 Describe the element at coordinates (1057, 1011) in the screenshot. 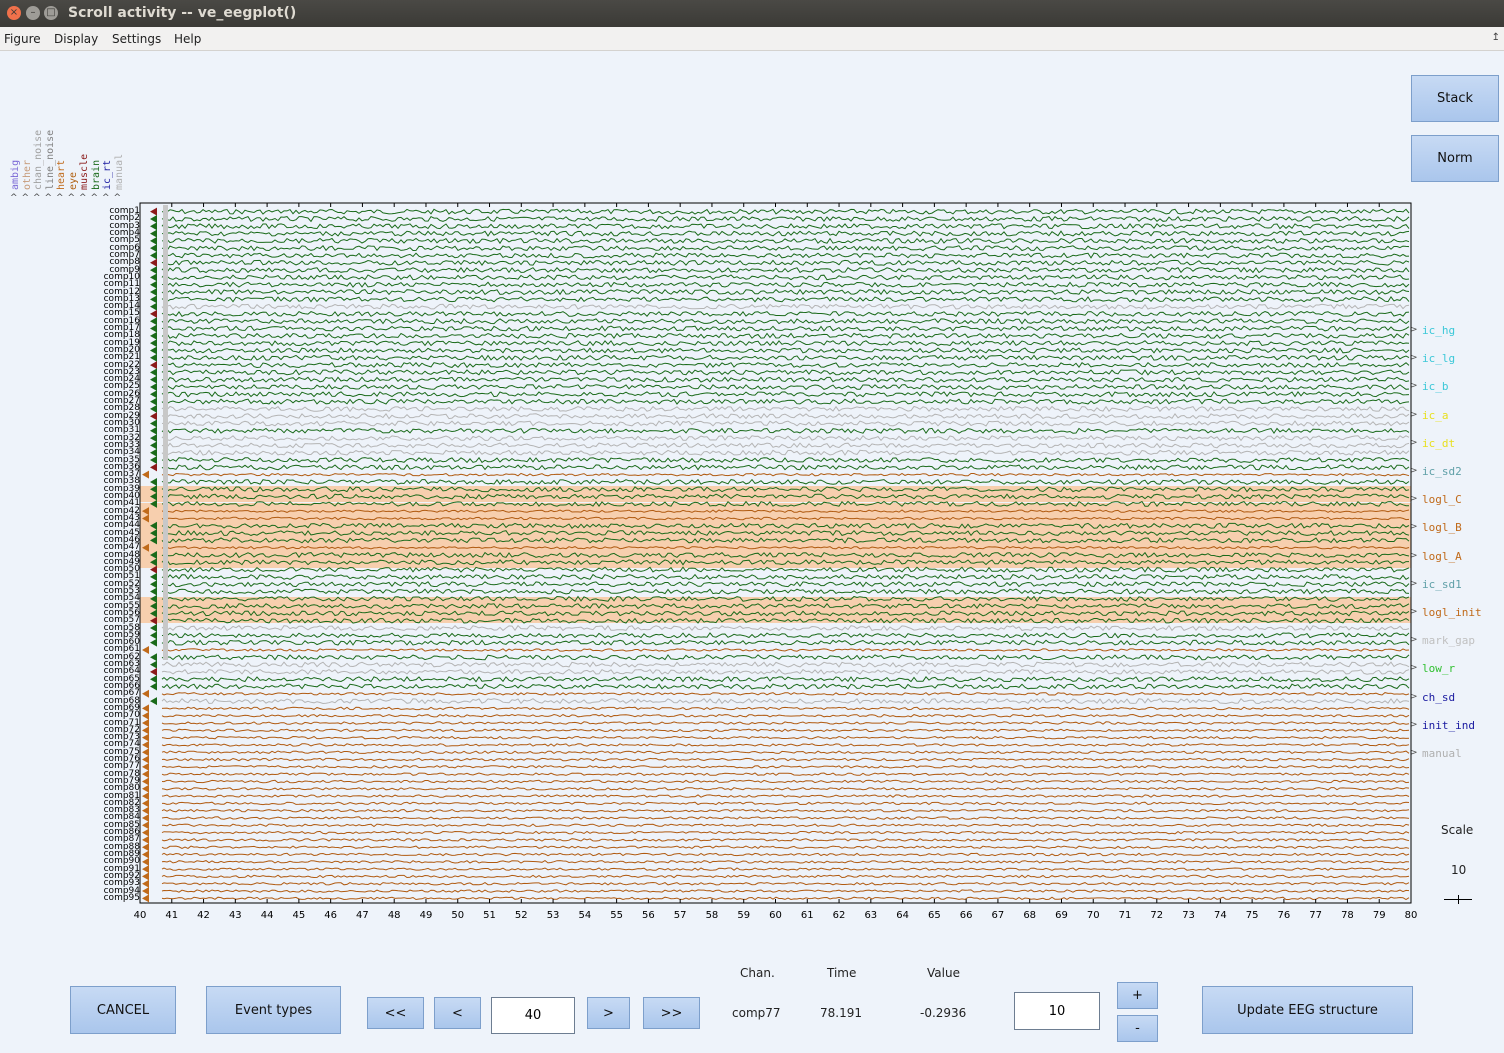

I see `spacing-input` at that location.